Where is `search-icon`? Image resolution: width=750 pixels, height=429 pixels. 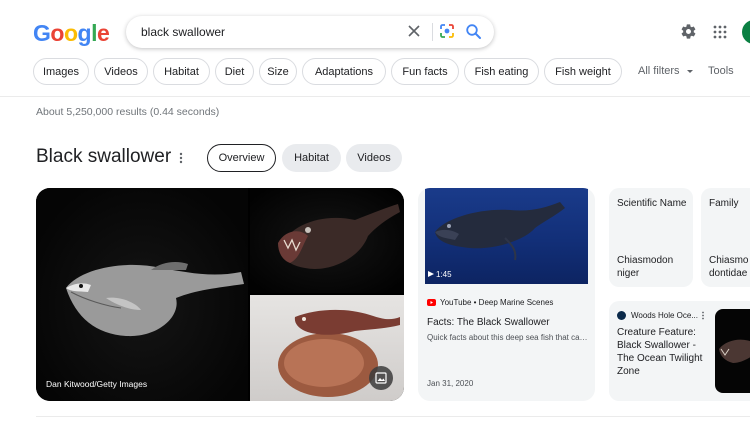
search-icon is located at coordinates (473, 31).